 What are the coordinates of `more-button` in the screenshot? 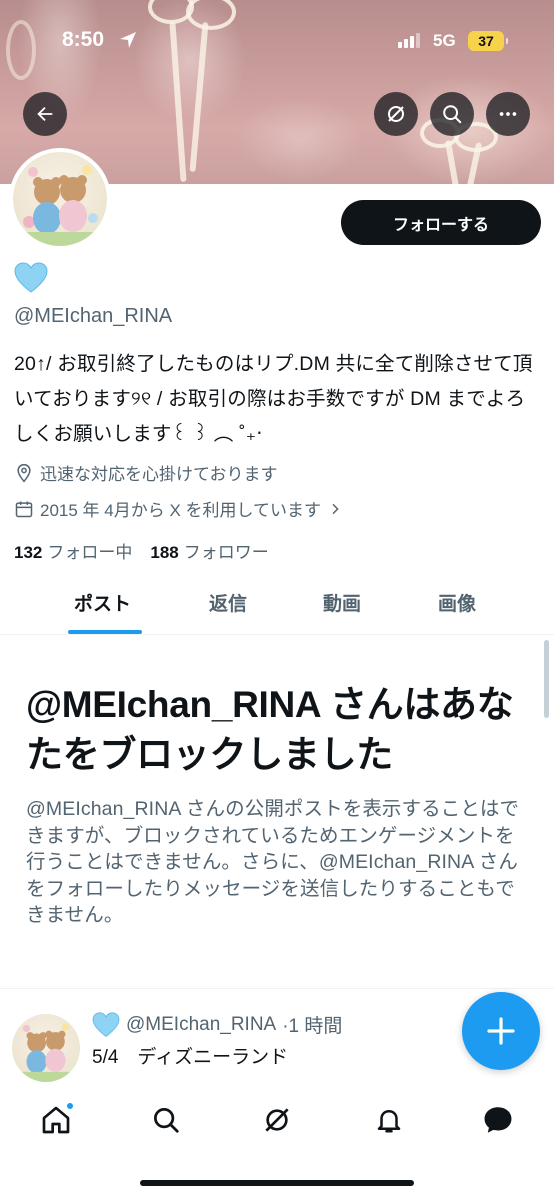 It's located at (508, 114).